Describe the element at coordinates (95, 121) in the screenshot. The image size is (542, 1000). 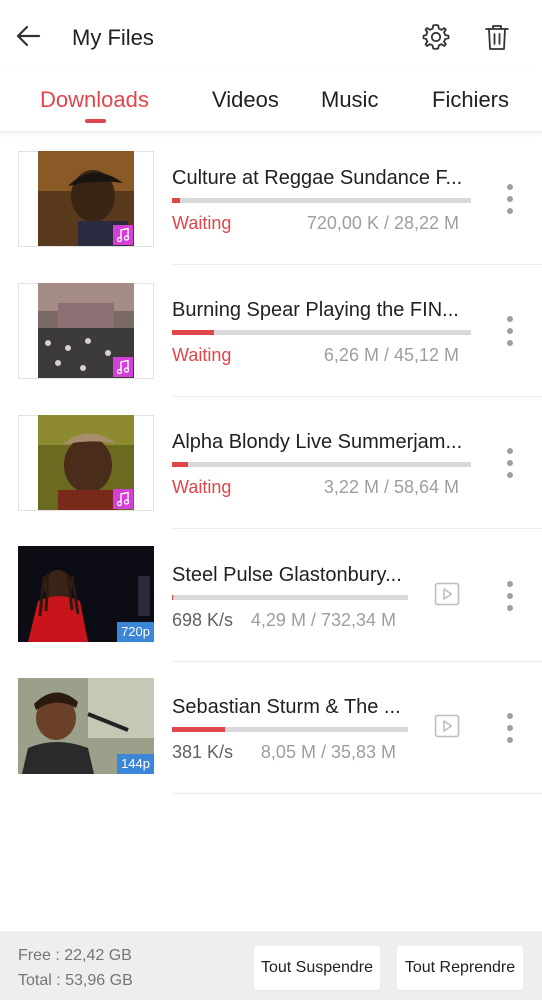
I see `active-tab-indicator` at that location.